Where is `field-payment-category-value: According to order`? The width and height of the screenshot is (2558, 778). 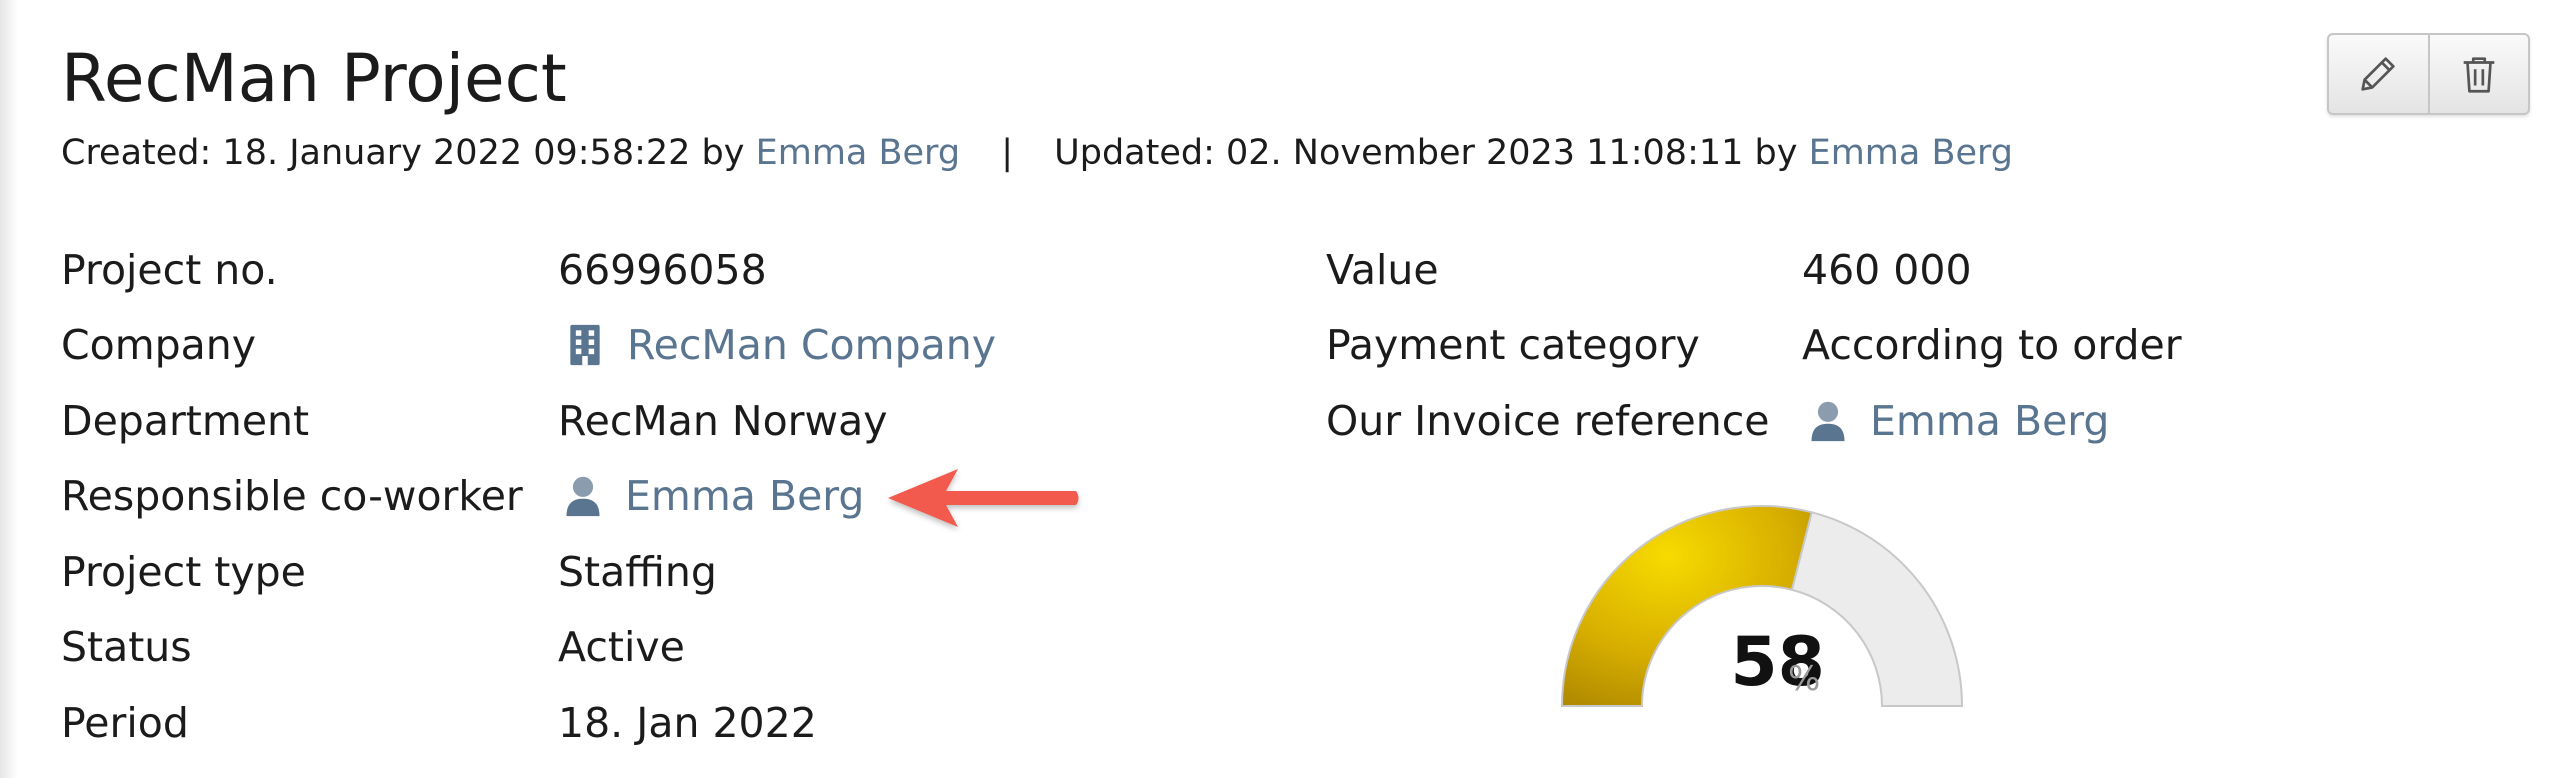
field-payment-category-value: According to order is located at coordinates (1992, 345).